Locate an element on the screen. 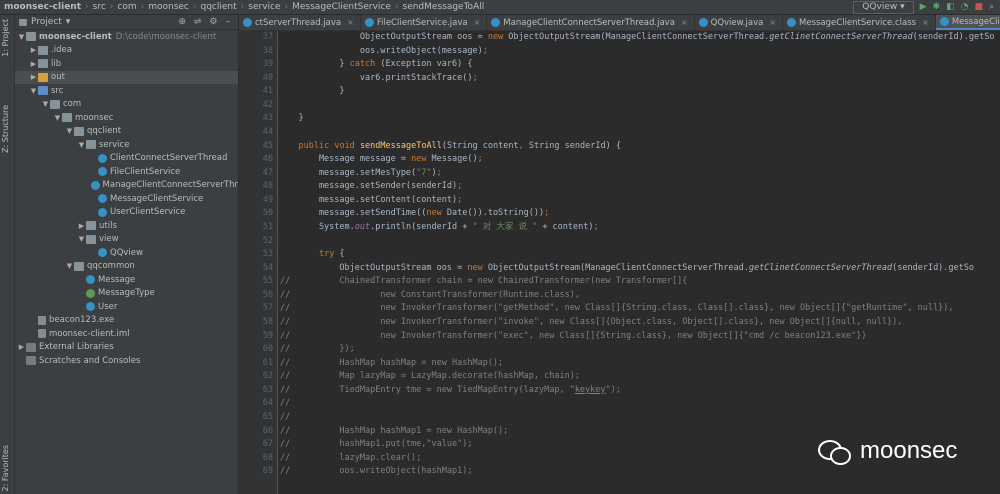  editor-tab: ManageClientConnectServerThread.java × is located at coordinates (591, 22).